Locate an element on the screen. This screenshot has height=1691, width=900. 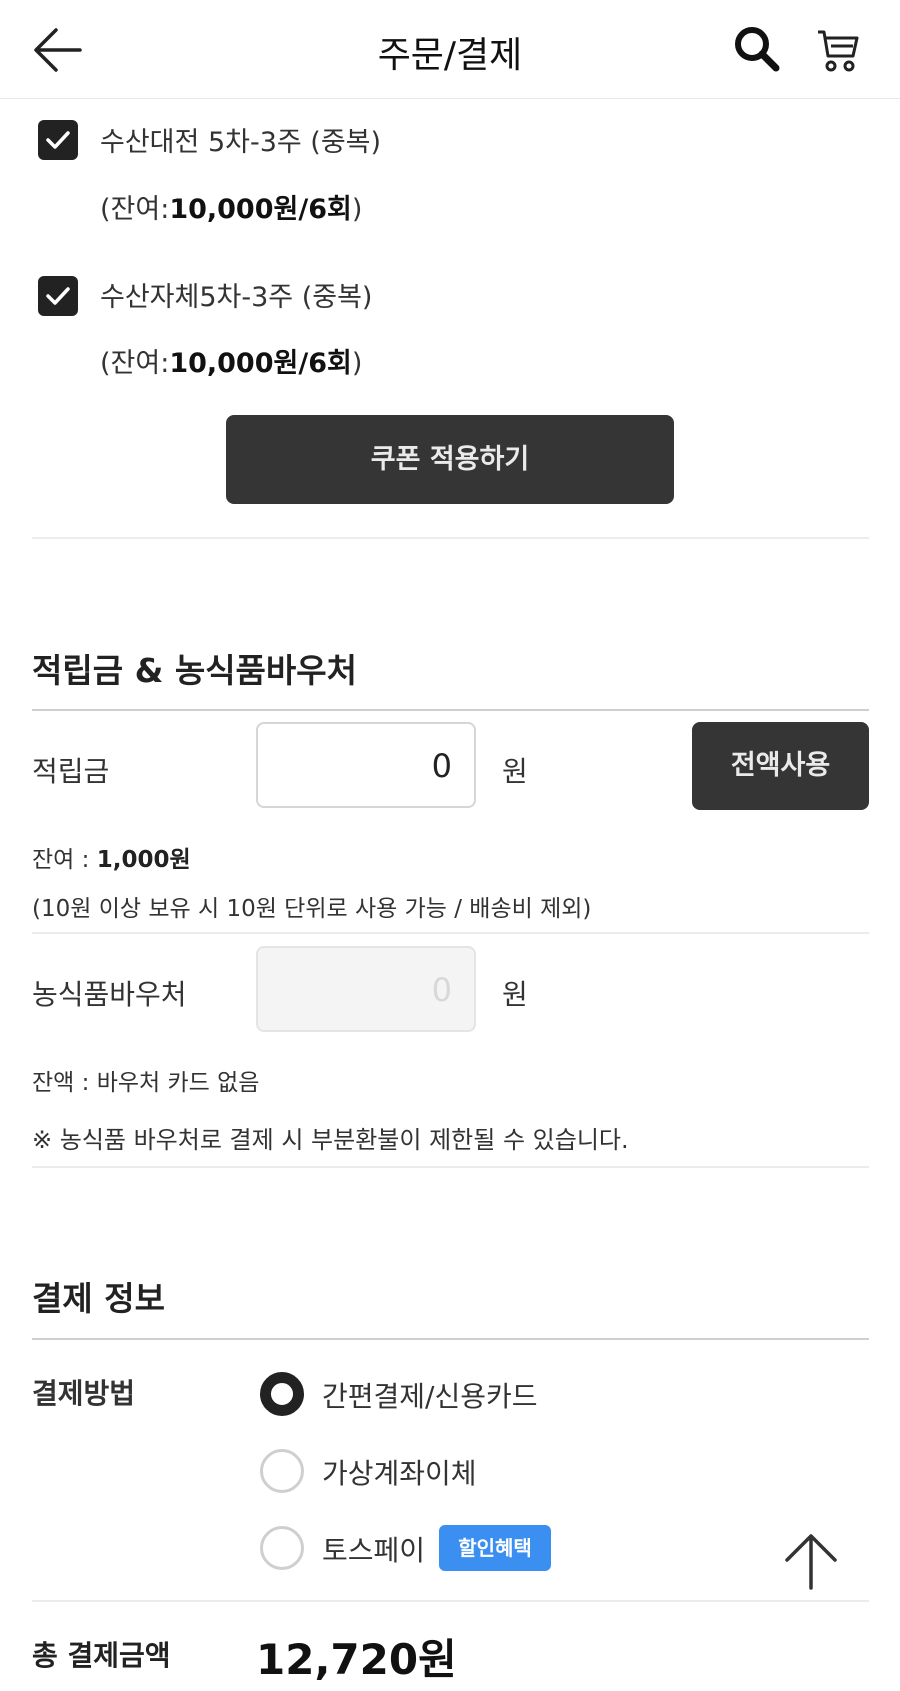
payment-section-title: 결제 정보 is located at coordinates (98, 1298).